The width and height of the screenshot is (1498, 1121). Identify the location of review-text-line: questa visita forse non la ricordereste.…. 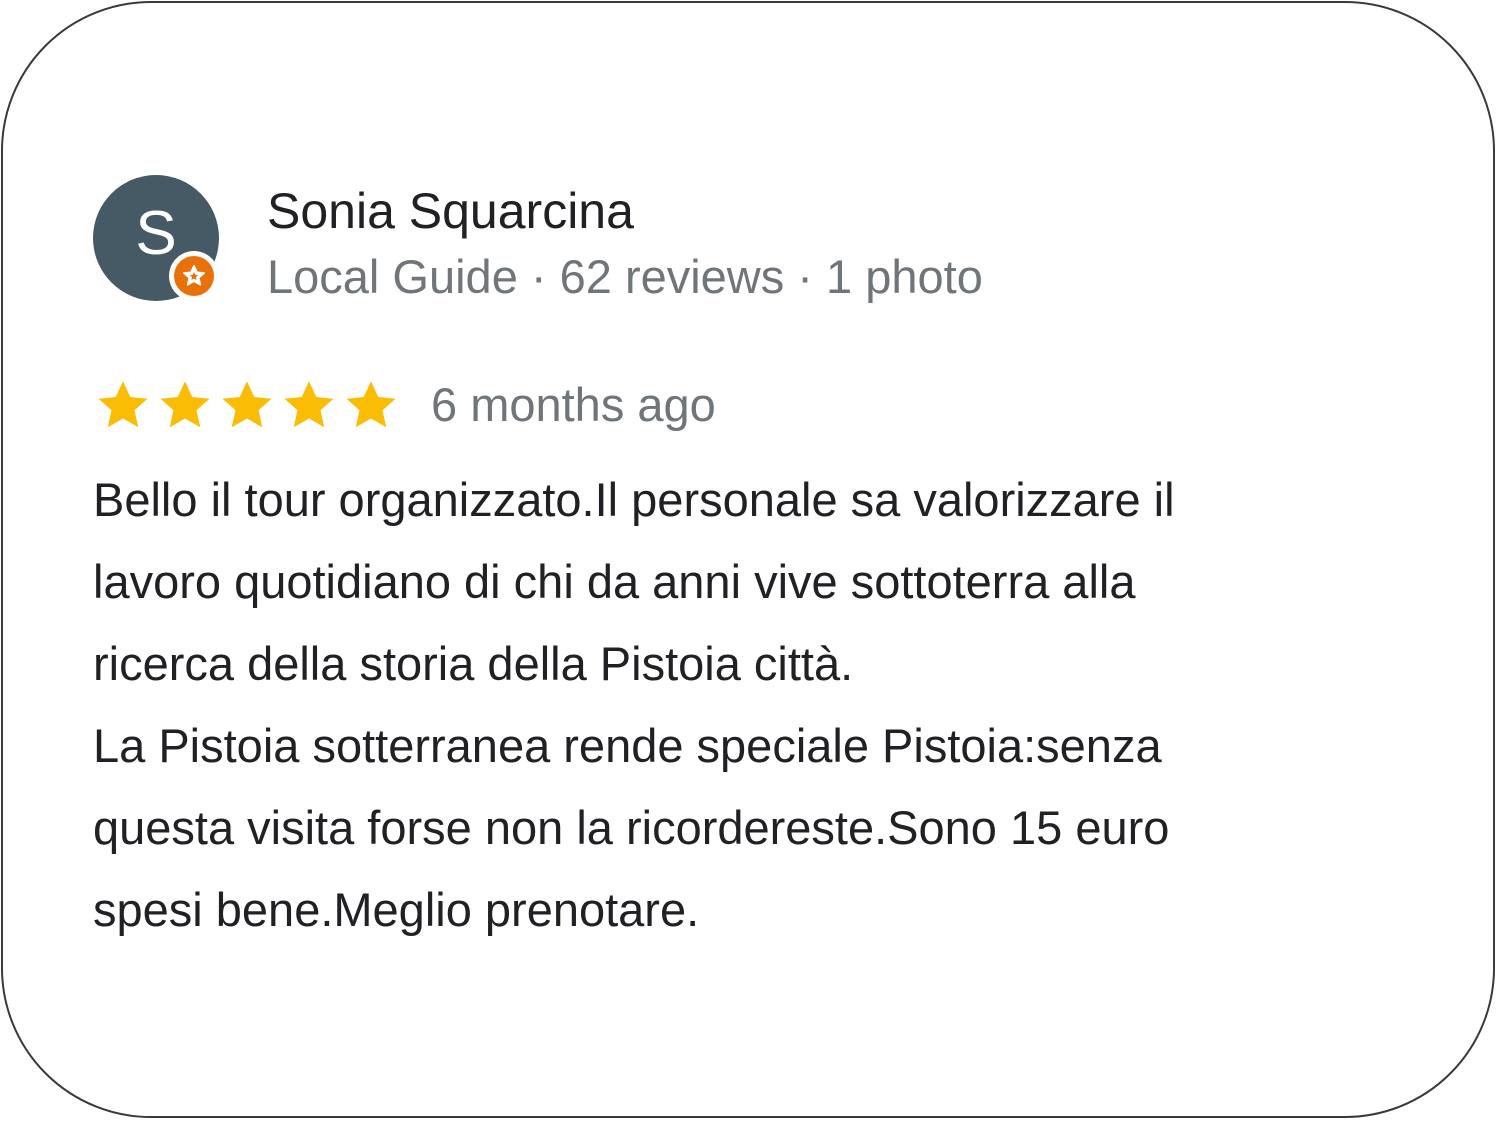
(631, 827).